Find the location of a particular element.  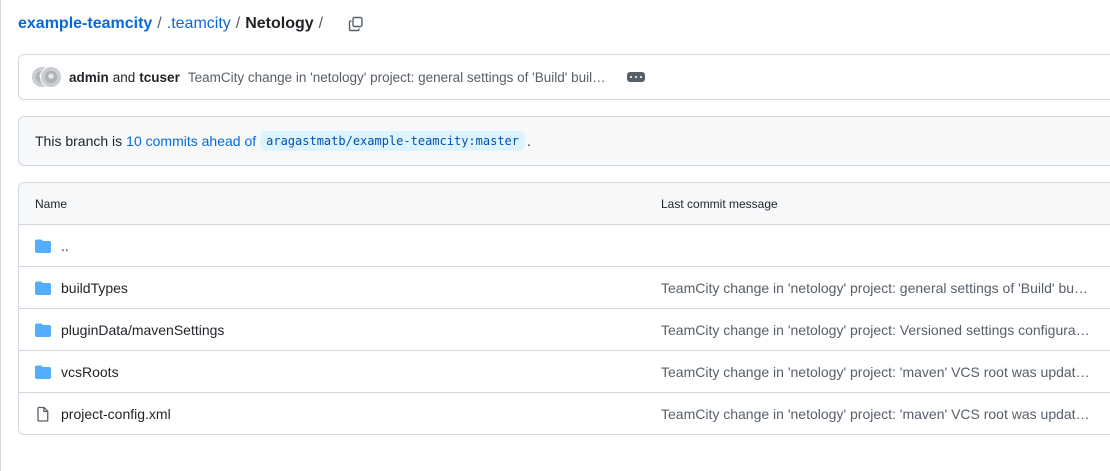

copy-icon is located at coordinates (355, 24).